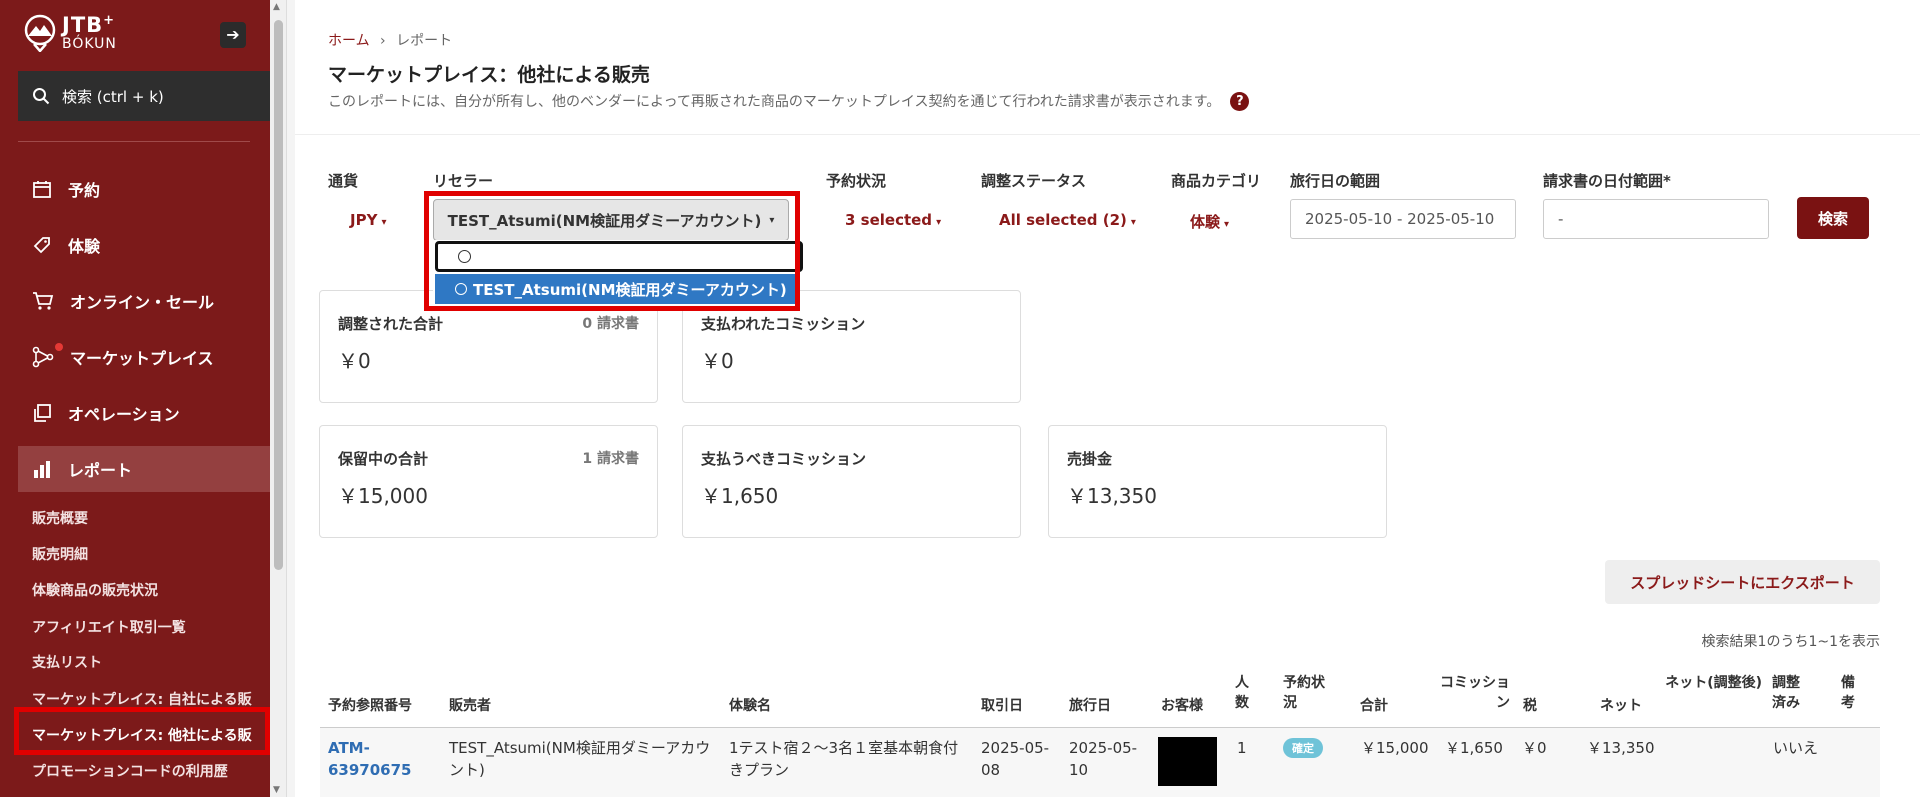  Describe the element at coordinates (100, 470) in the screenshot. I see `sidebar-item-label: レポート` at that location.